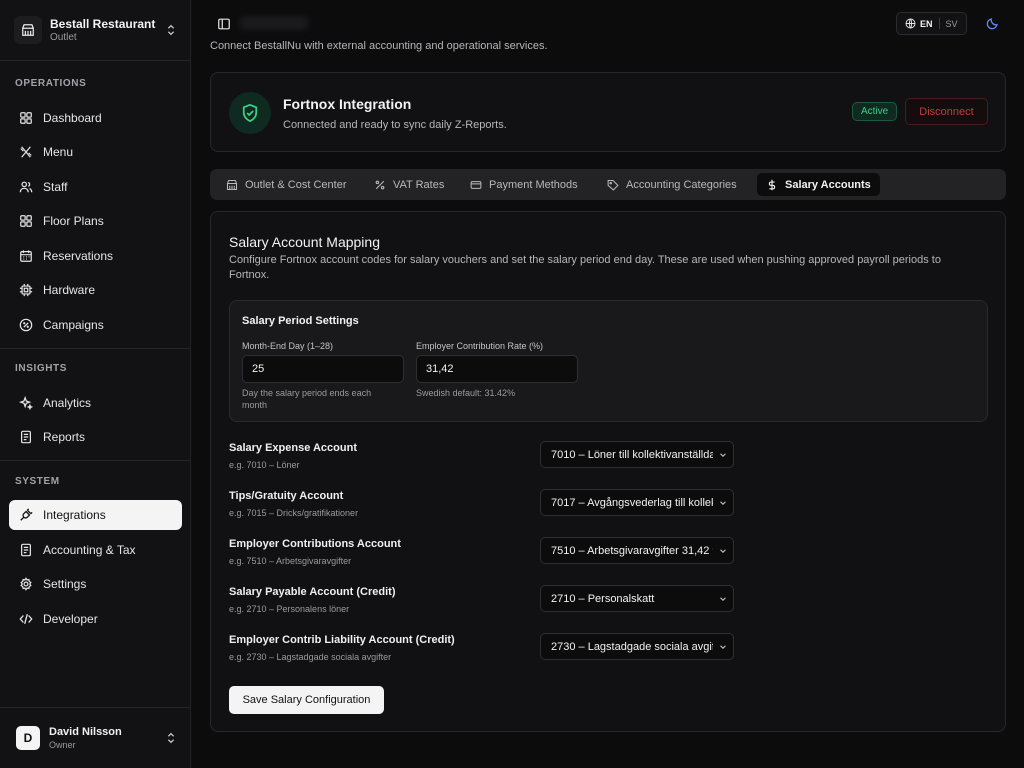 The height and width of the screenshot is (768, 1024). What do you see at coordinates (26, 325) in the screenshot?
I see `percent-icon` at bounding box center [26, 325].